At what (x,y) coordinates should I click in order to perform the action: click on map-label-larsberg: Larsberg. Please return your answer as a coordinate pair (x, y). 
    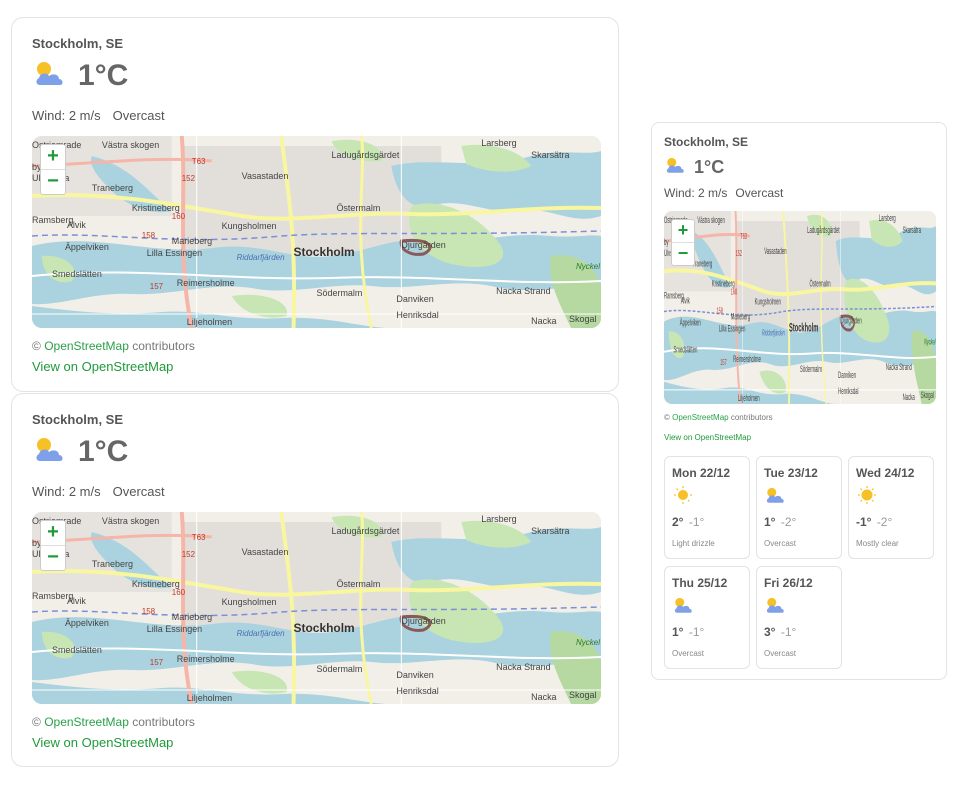
    Looking at the image, I should click on (887, 218).